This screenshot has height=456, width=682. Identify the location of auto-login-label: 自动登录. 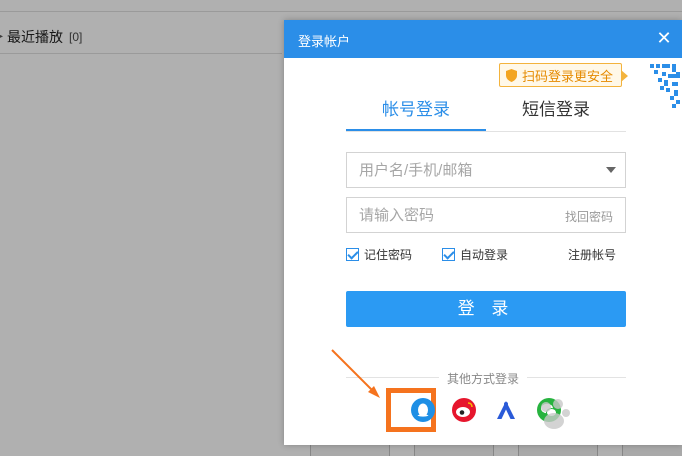
(484, 255).